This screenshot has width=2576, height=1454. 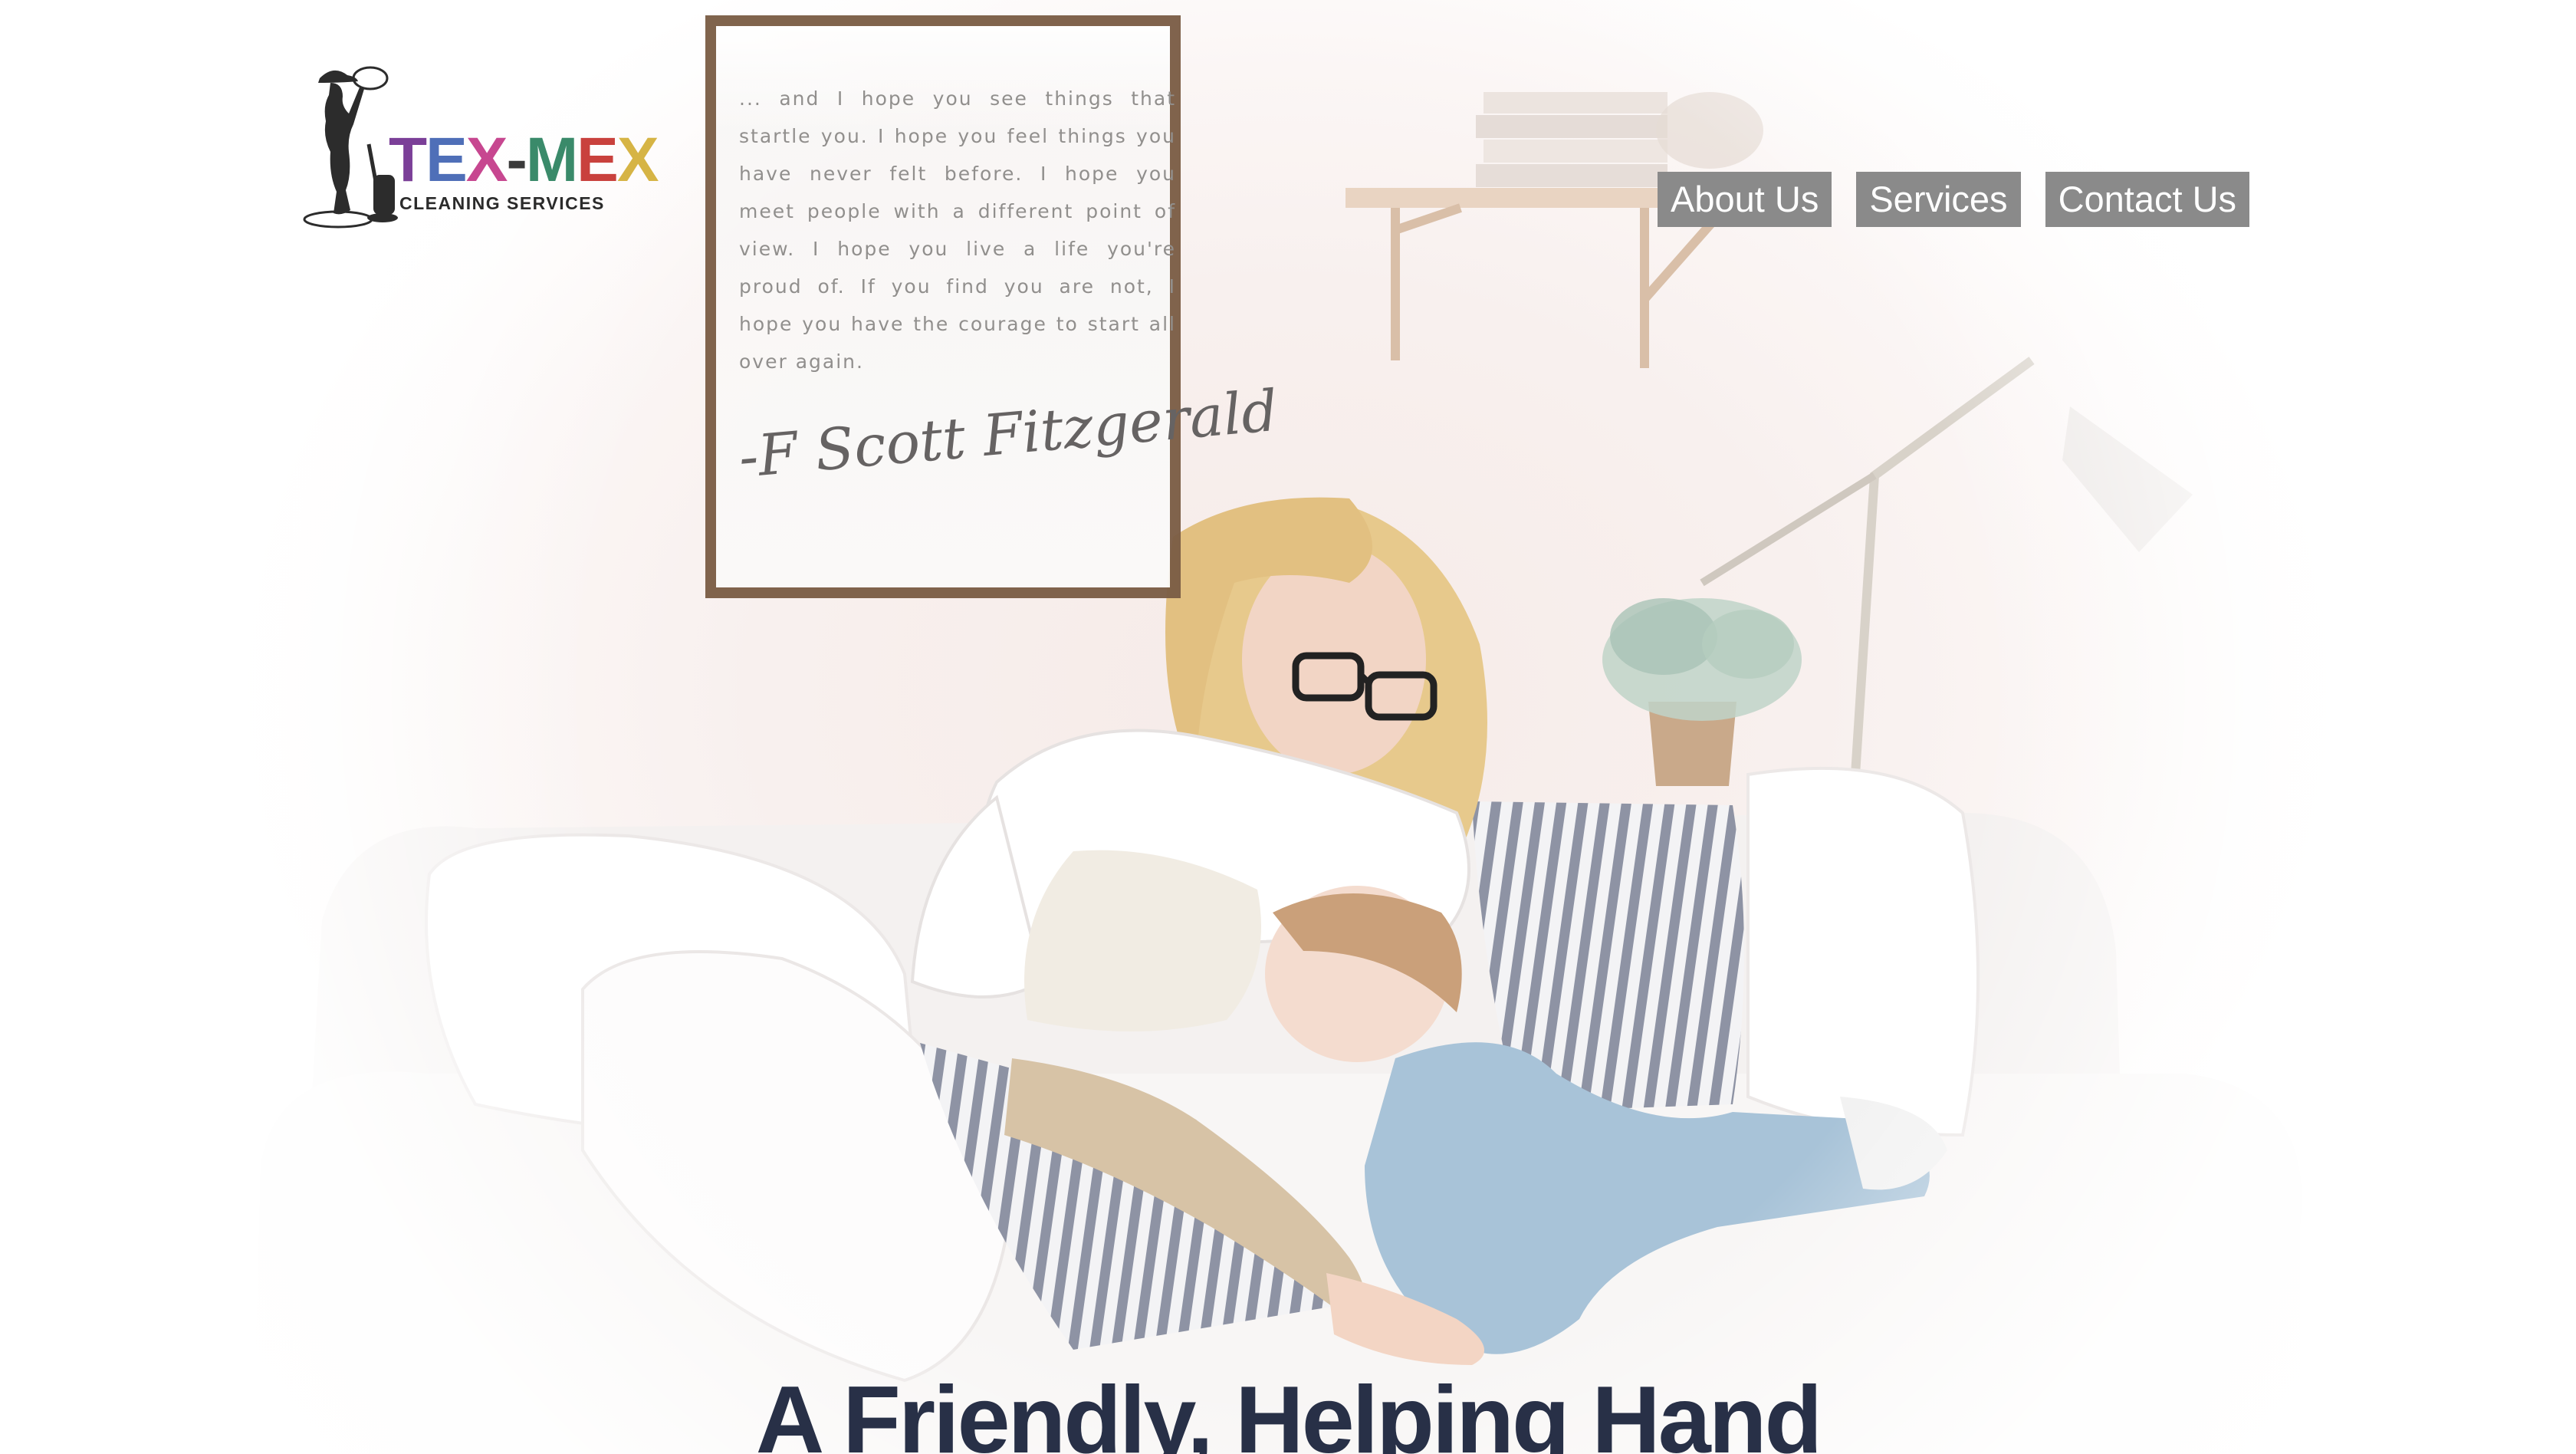 I want to click on logo-letter: -, so click(x=516, y=160).